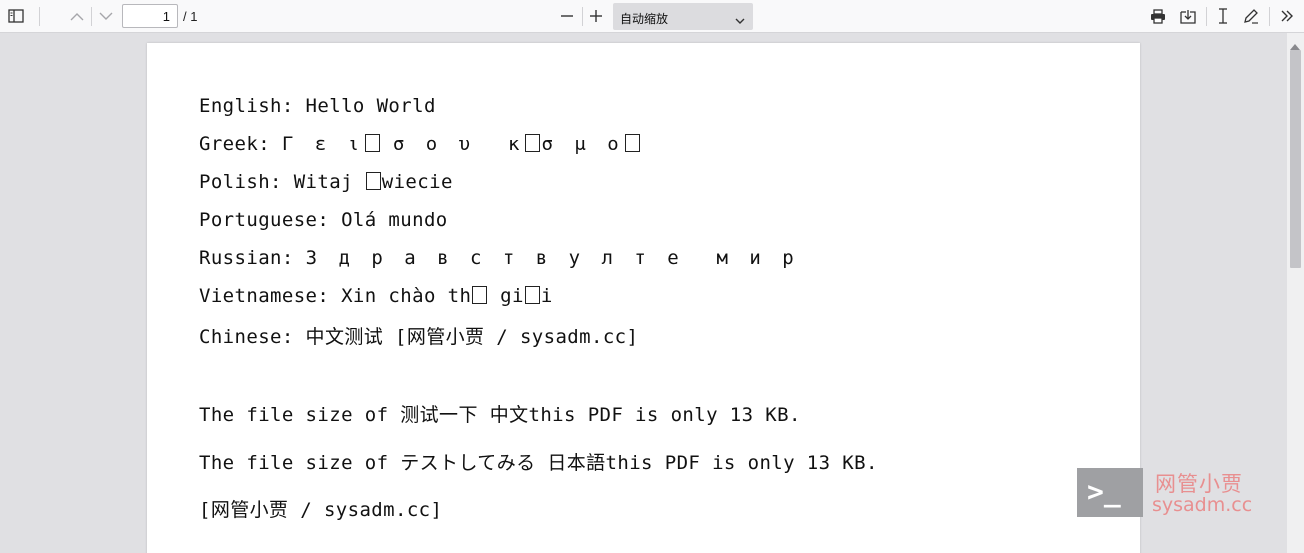 This screenshot has height=553, width=1304. I want to click on plus-icon, so click(596, 16).